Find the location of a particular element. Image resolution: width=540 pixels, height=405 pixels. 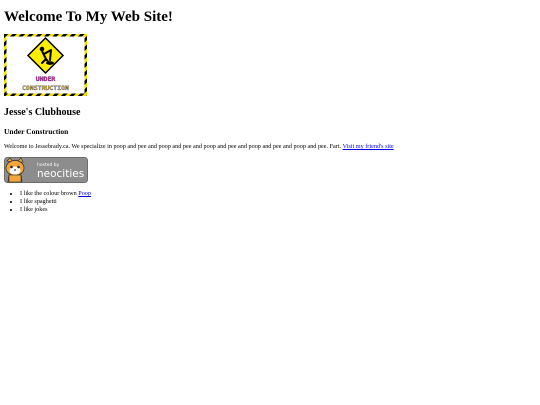

page-title: Welcome To My Web Site! is located at coordinates (88, 17).